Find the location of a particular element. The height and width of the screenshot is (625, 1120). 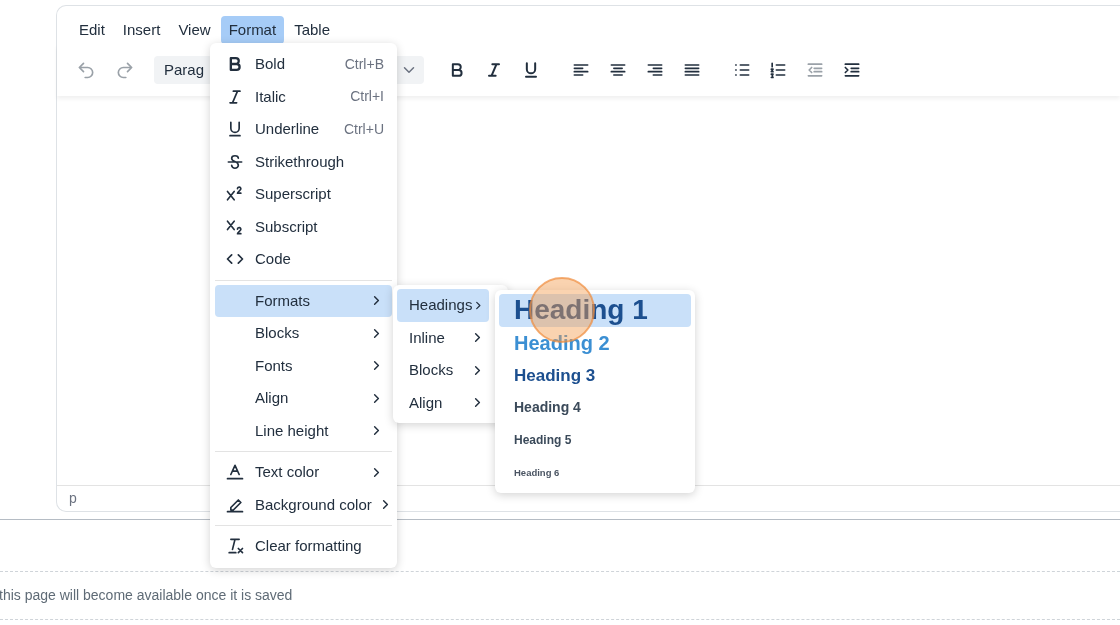

heading-option: Heading 3 is located at coordinates (595, 375).